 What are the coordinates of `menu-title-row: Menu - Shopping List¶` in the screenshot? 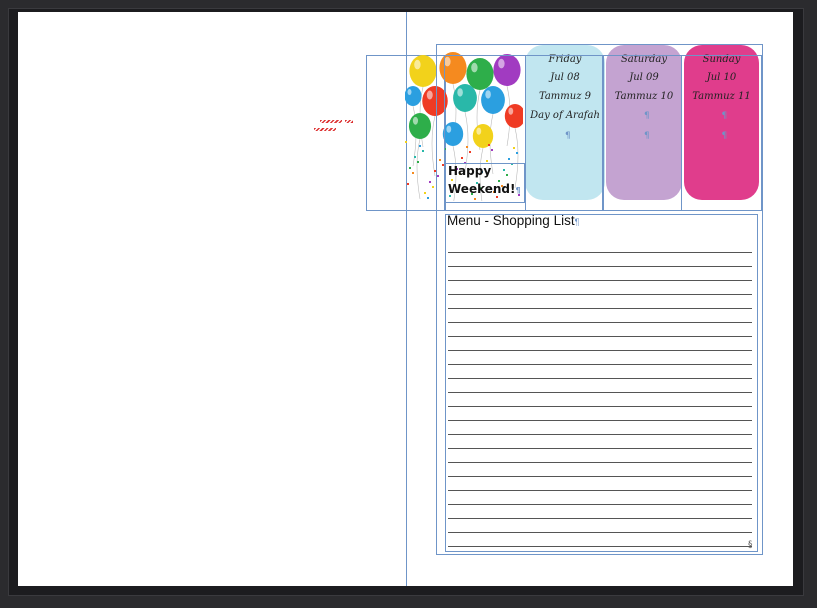 It's located at (513, 220).